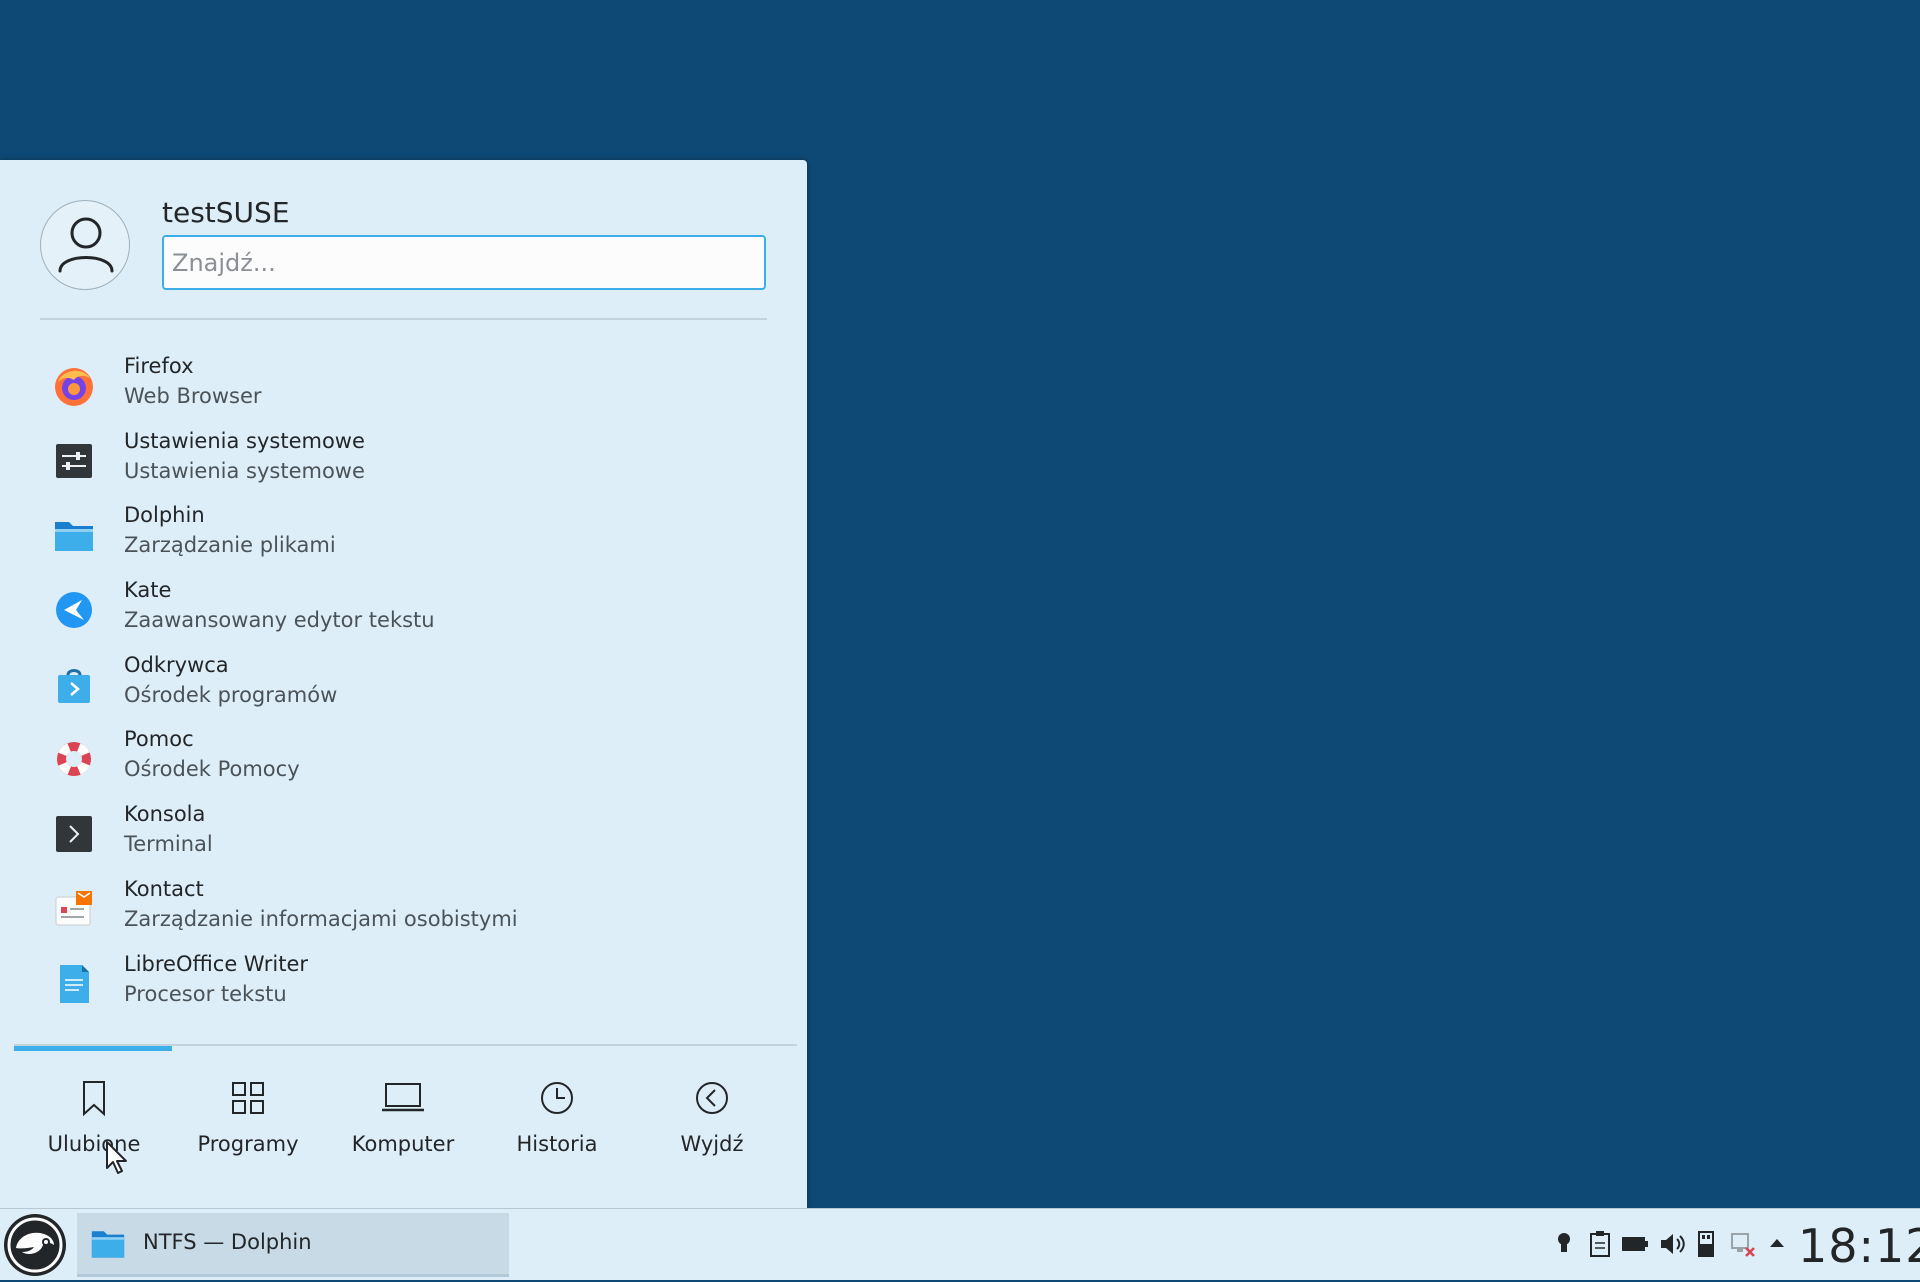  Describe the element at coordinates (74, 983) in the screenshot. I see `writer-icon` at that location.